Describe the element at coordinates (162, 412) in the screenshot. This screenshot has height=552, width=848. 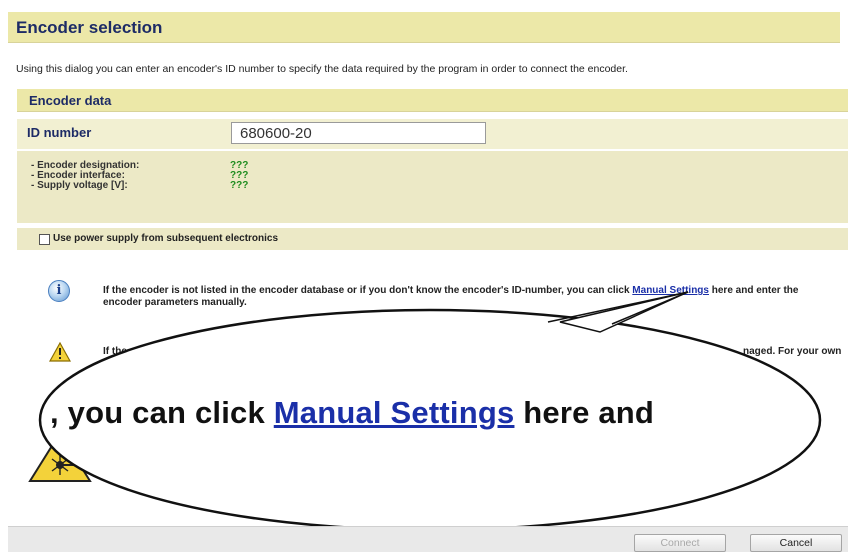
I see `zoom-text-before: , you can click` at that location.